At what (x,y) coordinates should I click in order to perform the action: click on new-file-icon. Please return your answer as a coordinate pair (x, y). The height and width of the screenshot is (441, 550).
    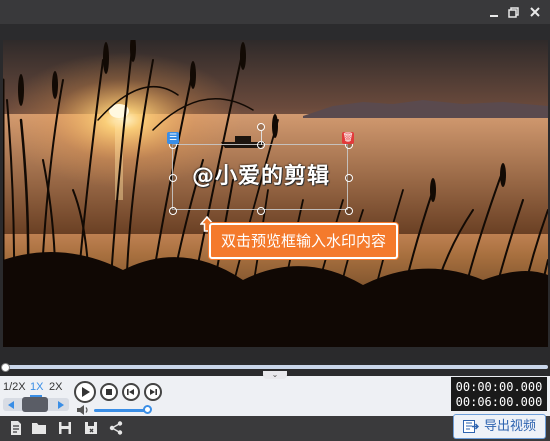
    Looking at the image, I should click on (16, 428).